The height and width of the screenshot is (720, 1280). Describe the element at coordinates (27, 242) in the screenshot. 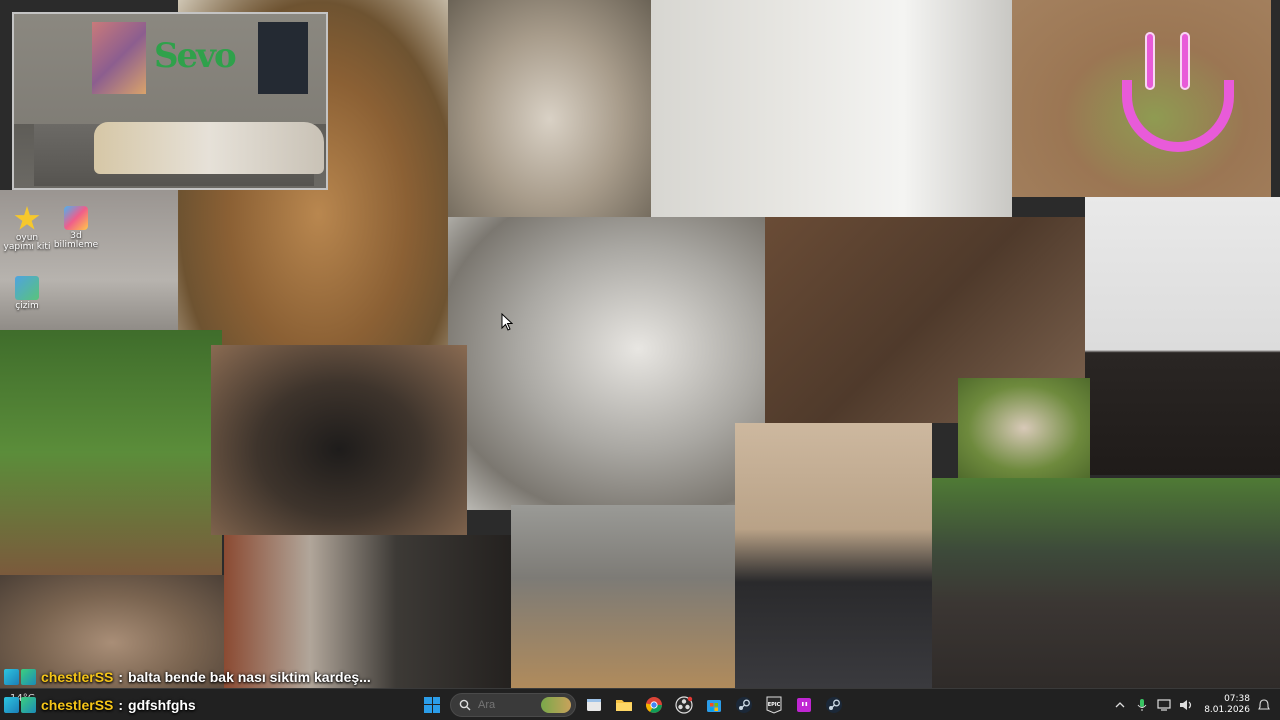

I see `desktop-icon-label: oyun yapımı kiti` at that location.